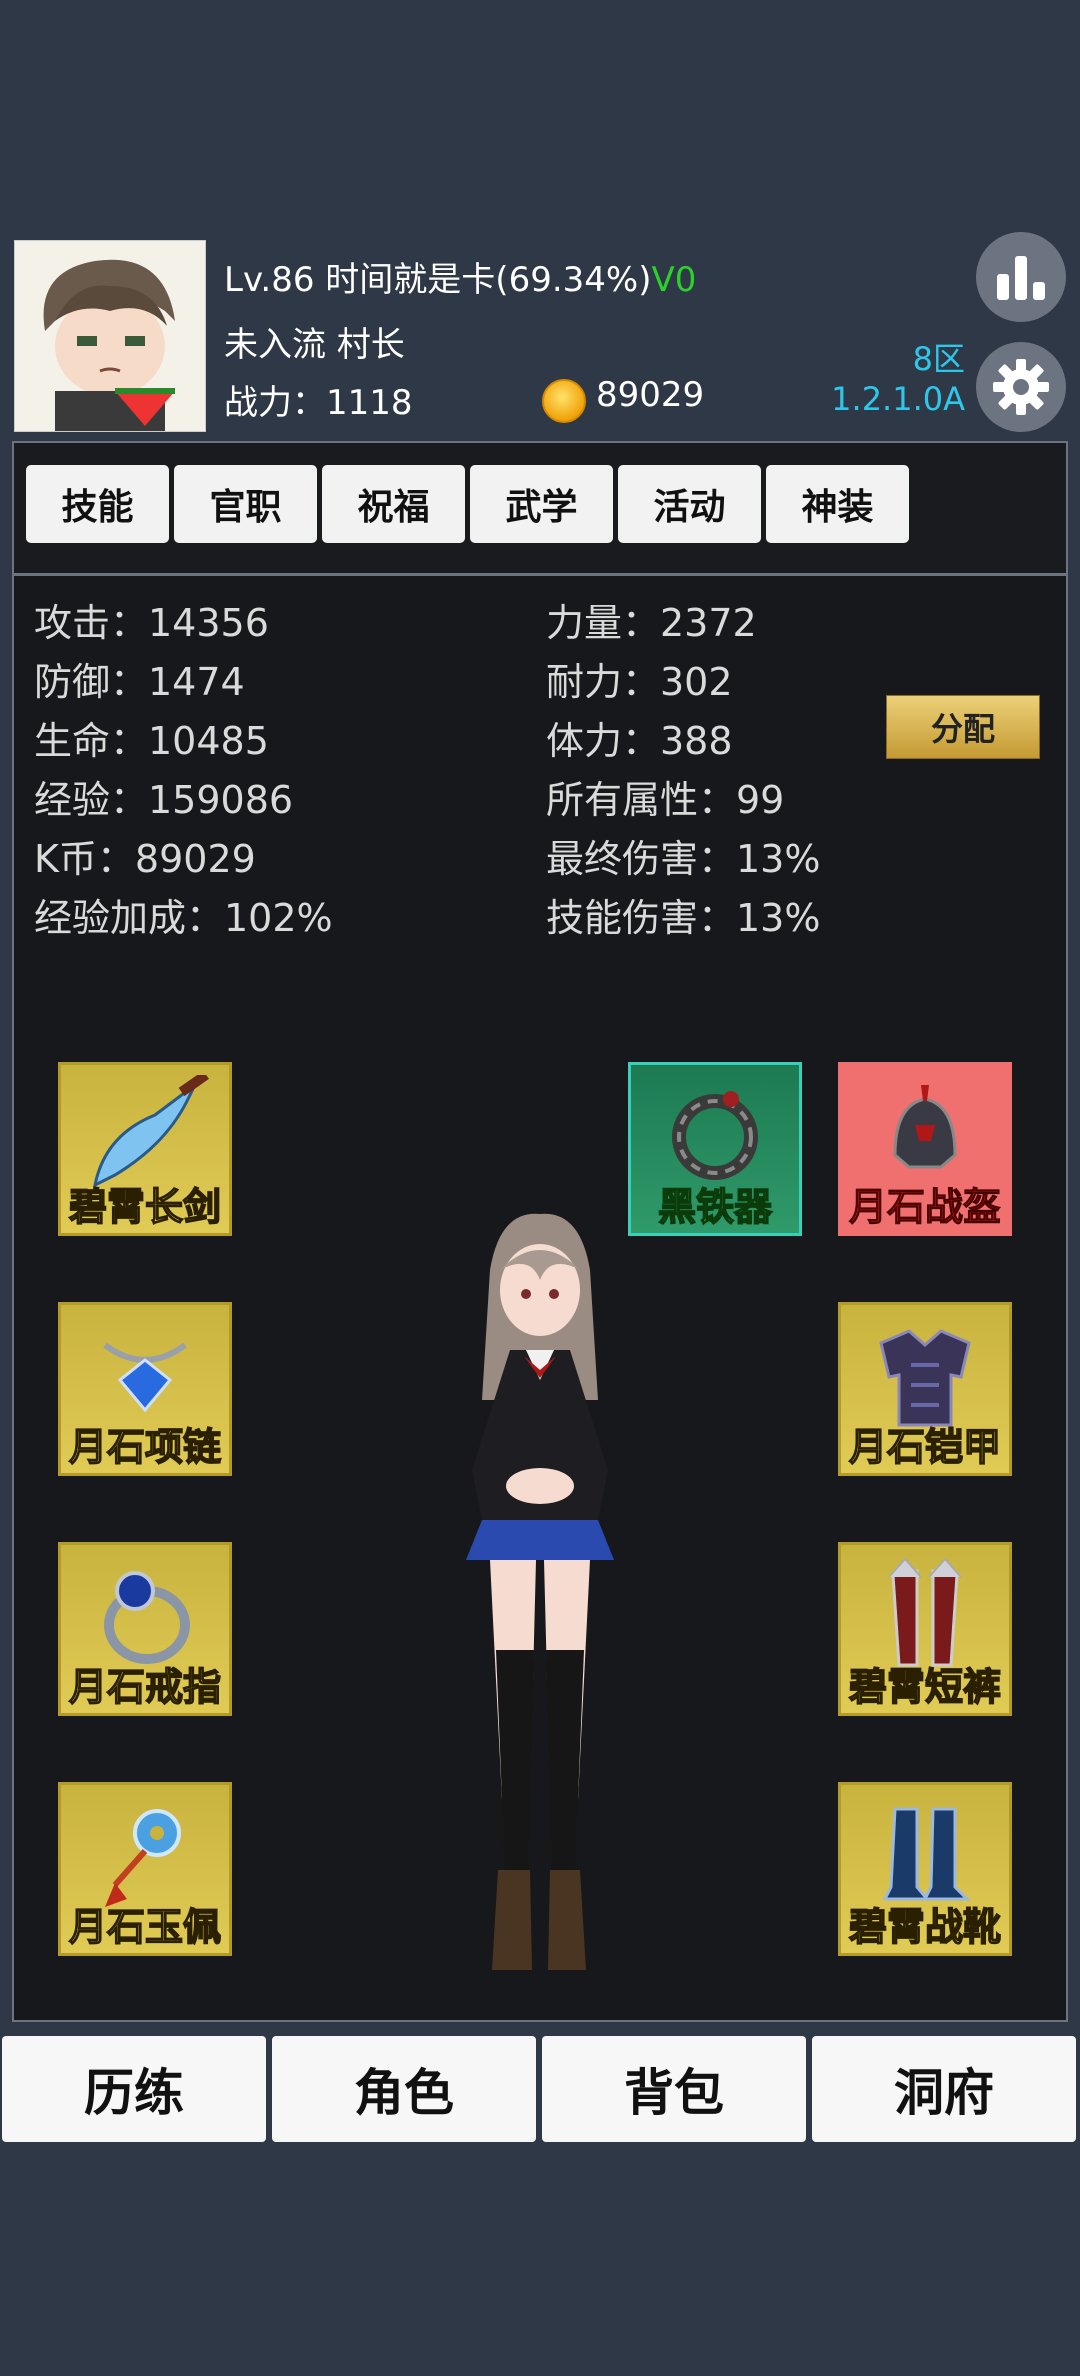  Describe the element at coordinates (393, 504) in the screenshot. I see `tab-blessing: 祝福` at that location.